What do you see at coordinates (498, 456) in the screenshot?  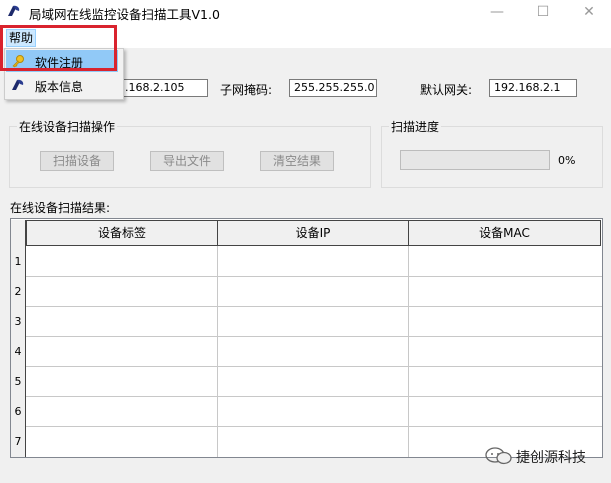 I see `wechat-icon` at bounding box center [498, 456].